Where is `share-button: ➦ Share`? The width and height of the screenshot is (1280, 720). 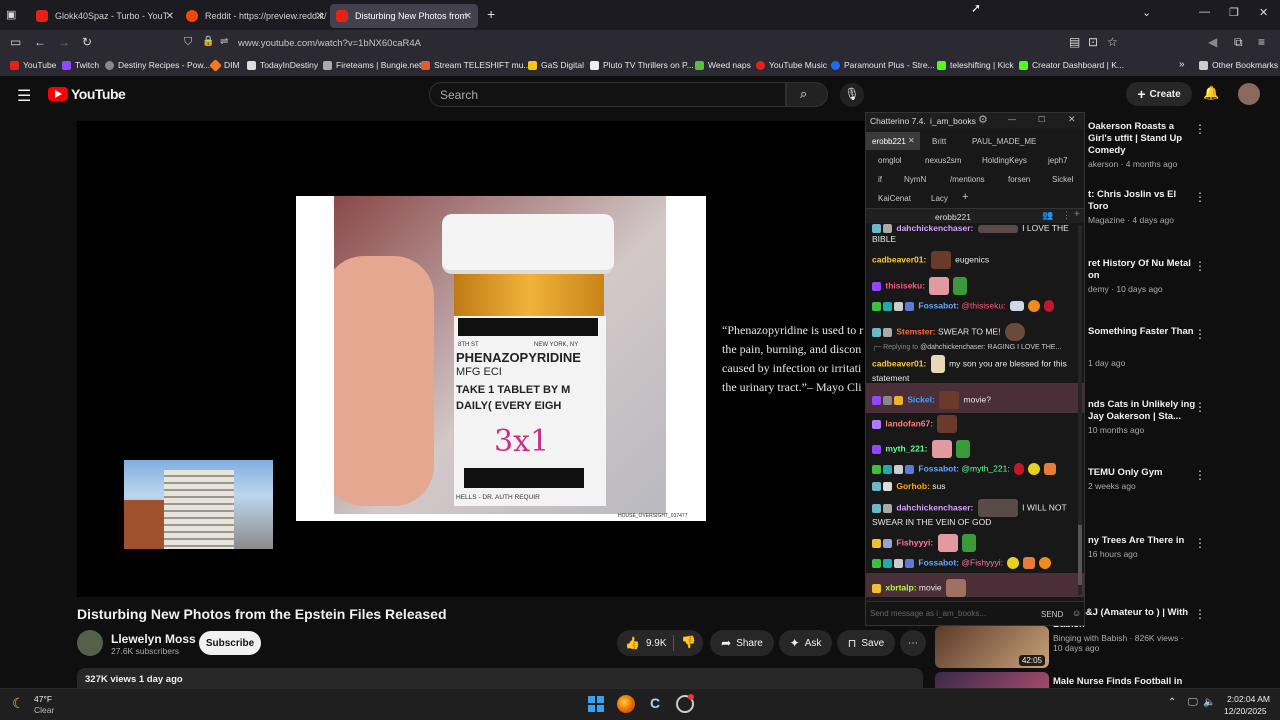
share-button: ➦ Share is located at coordinates (742, 643).